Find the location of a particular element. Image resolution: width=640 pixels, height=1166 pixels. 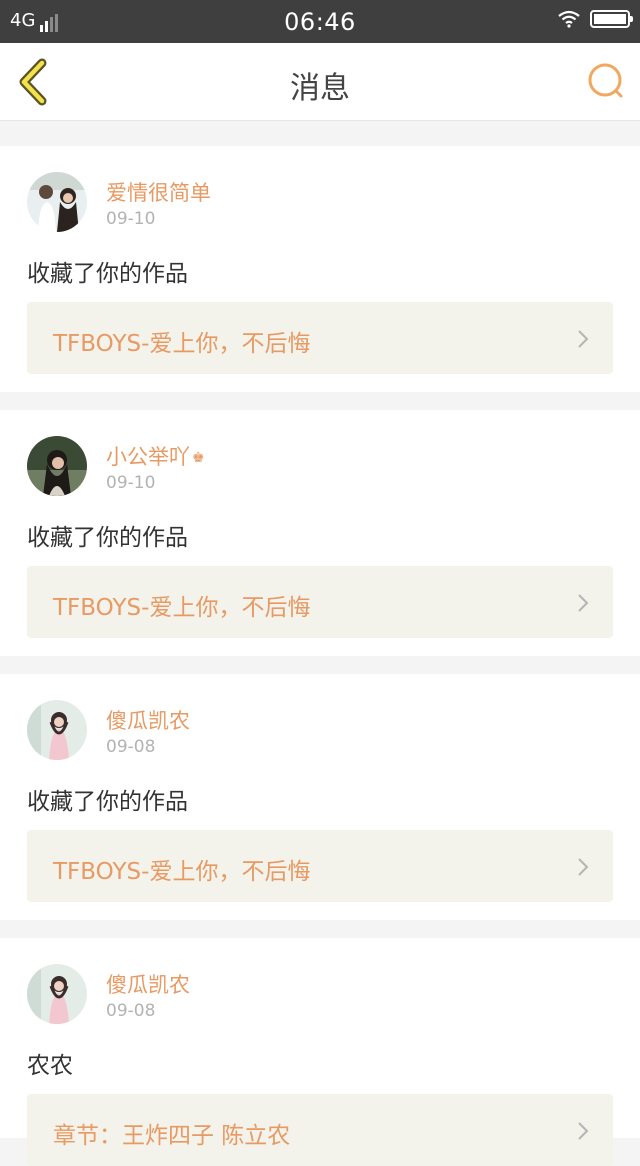

username: 爱情很简单 is located at coordinates (158, 192).